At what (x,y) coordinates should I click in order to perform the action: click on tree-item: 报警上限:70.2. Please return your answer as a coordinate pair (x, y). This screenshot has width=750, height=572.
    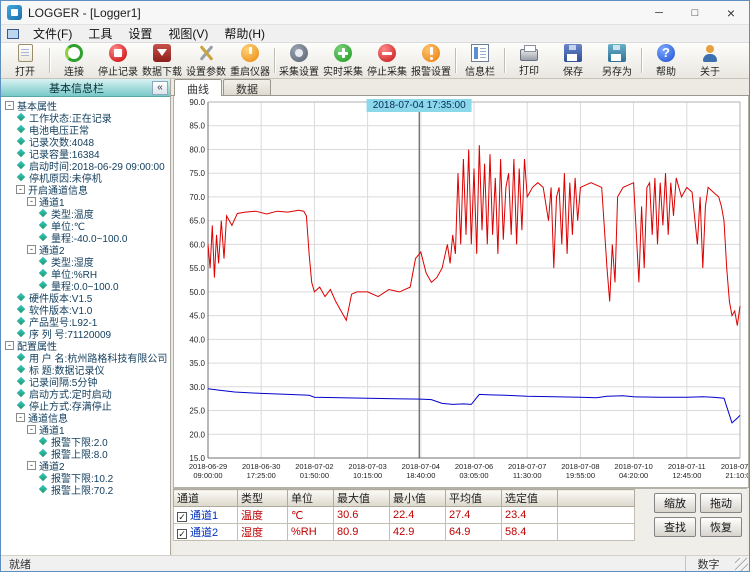
    Looking at the image, I should click on (86, 489).